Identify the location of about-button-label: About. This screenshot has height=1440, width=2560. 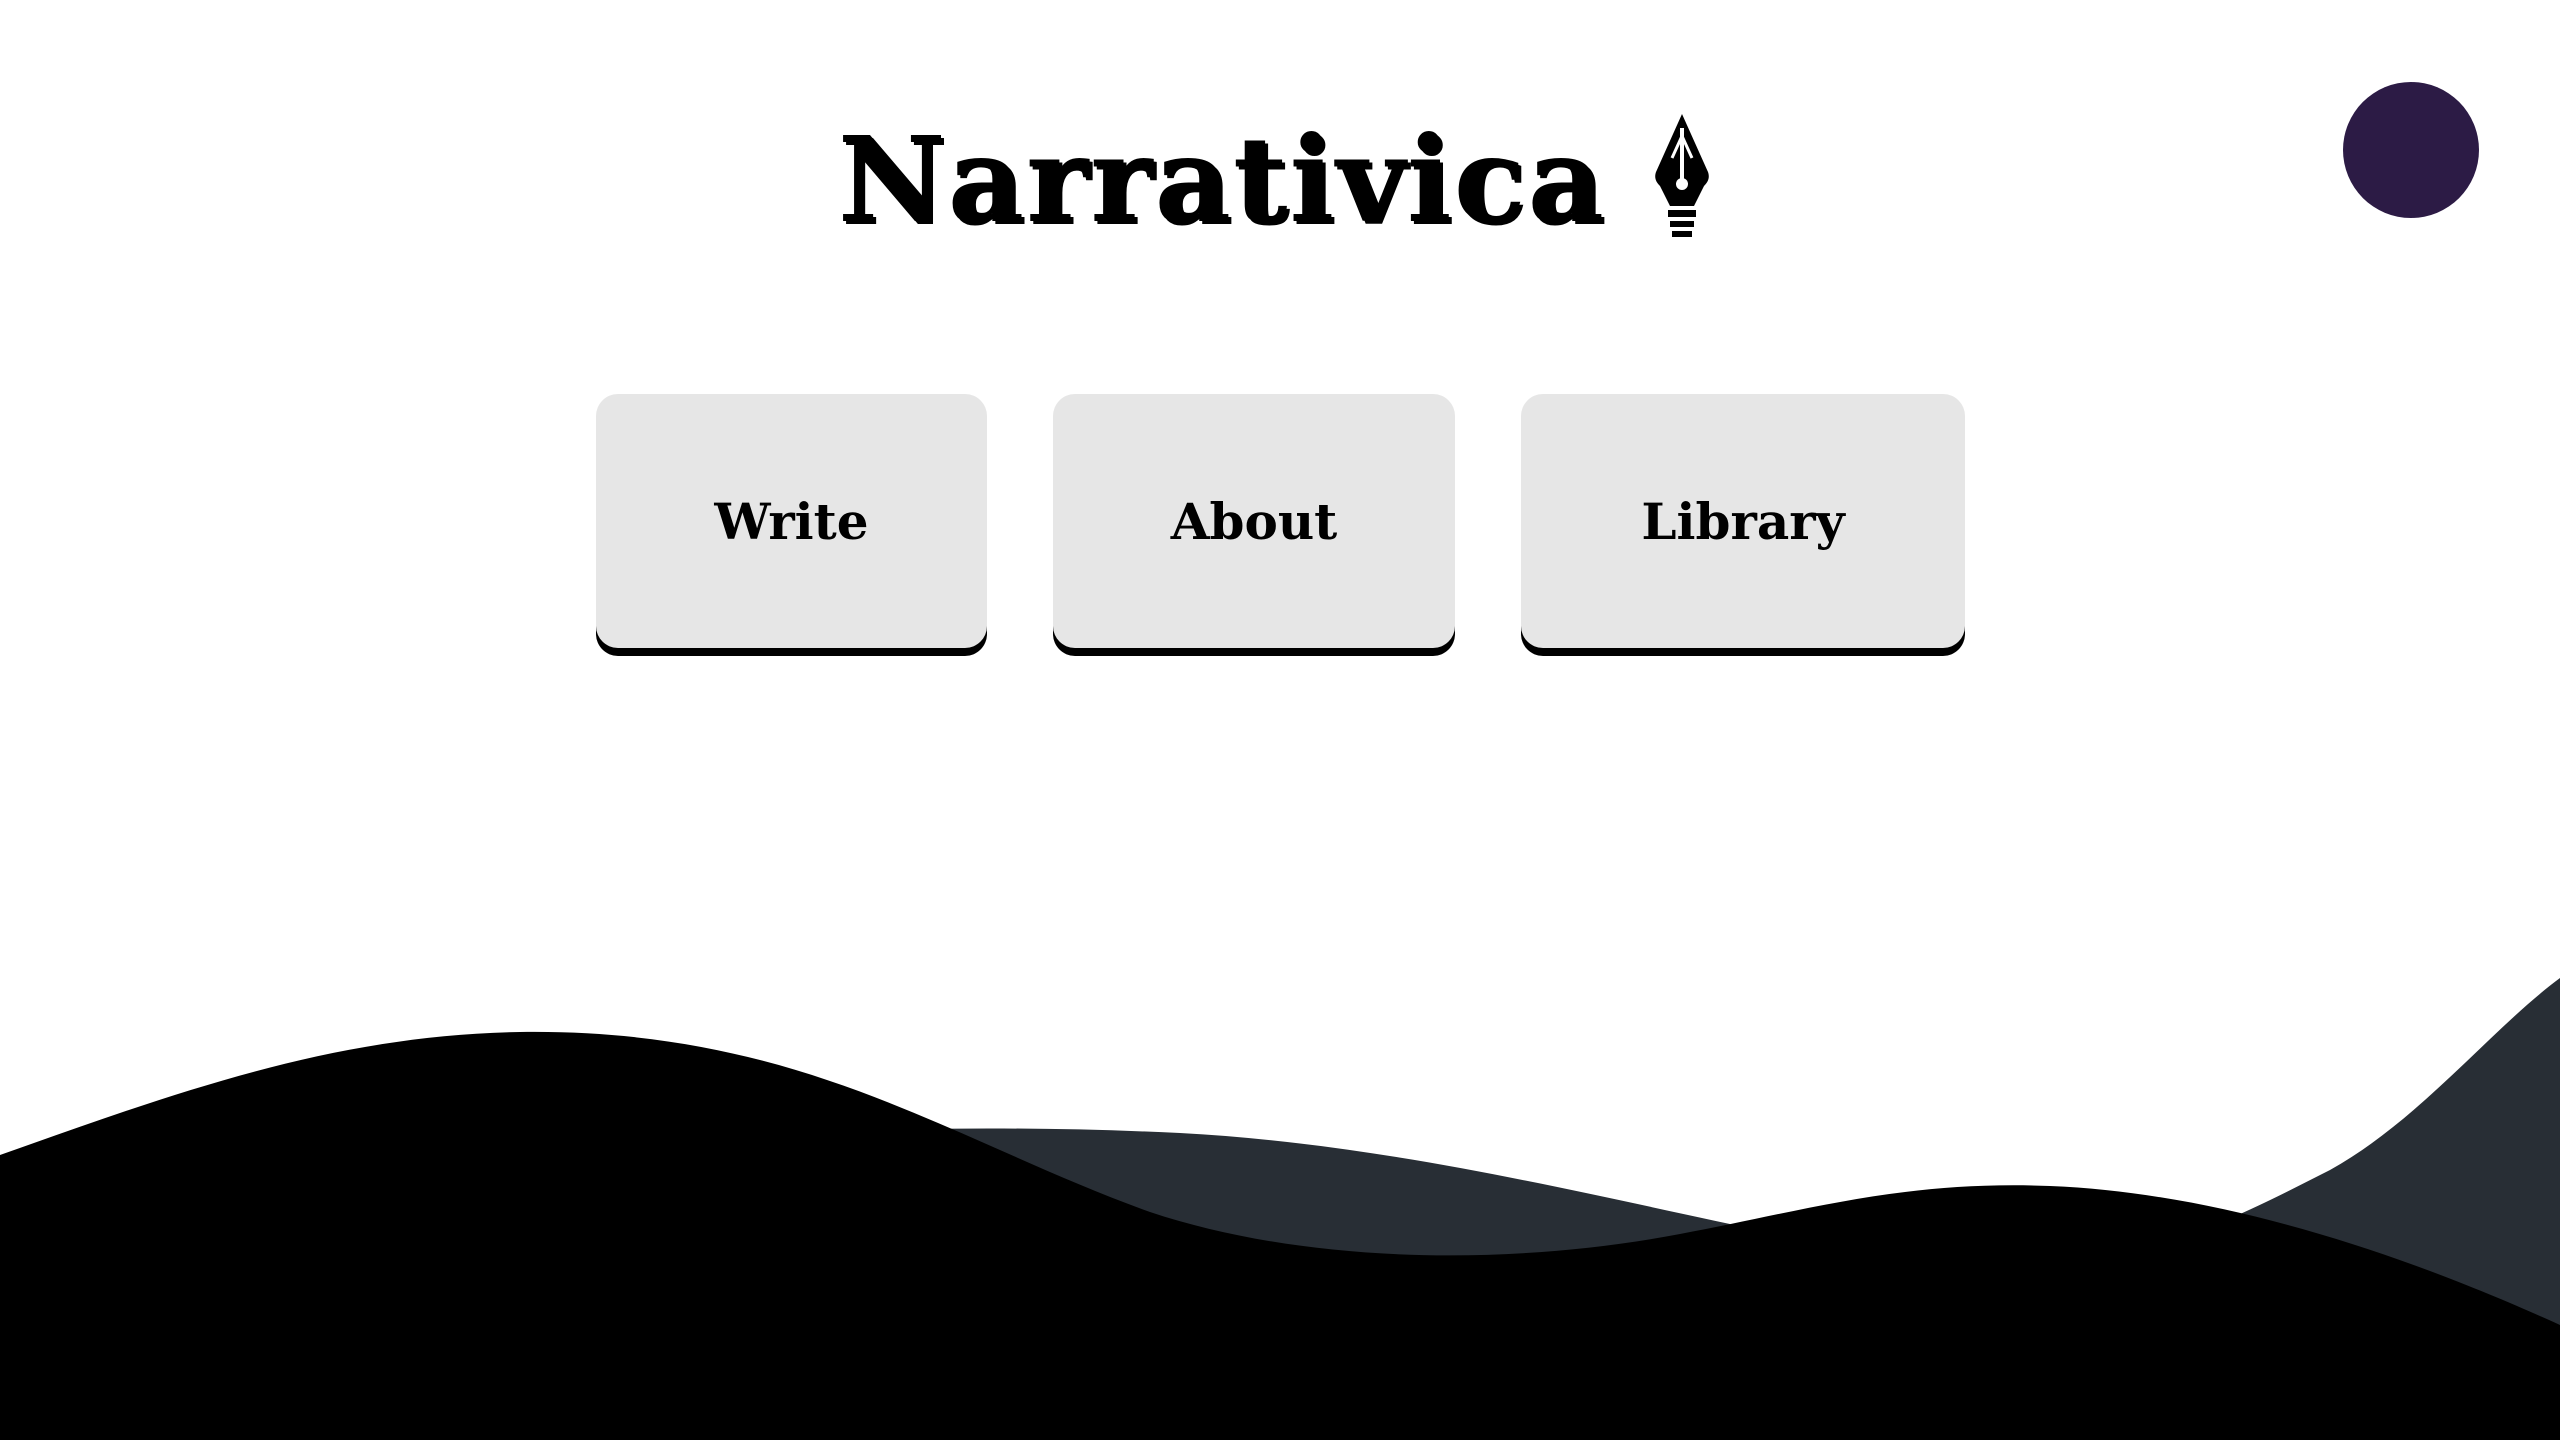
(1254, 521).